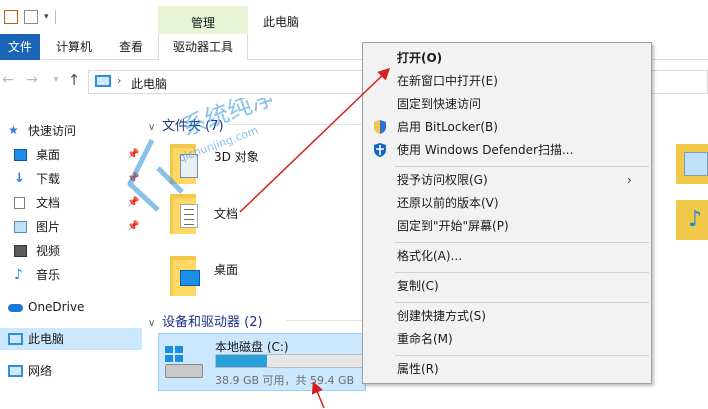 Image resolution: width=708 pixels, height=409 pixels. I want to click on sidebar-item-label: 图片, so click(48, 227).